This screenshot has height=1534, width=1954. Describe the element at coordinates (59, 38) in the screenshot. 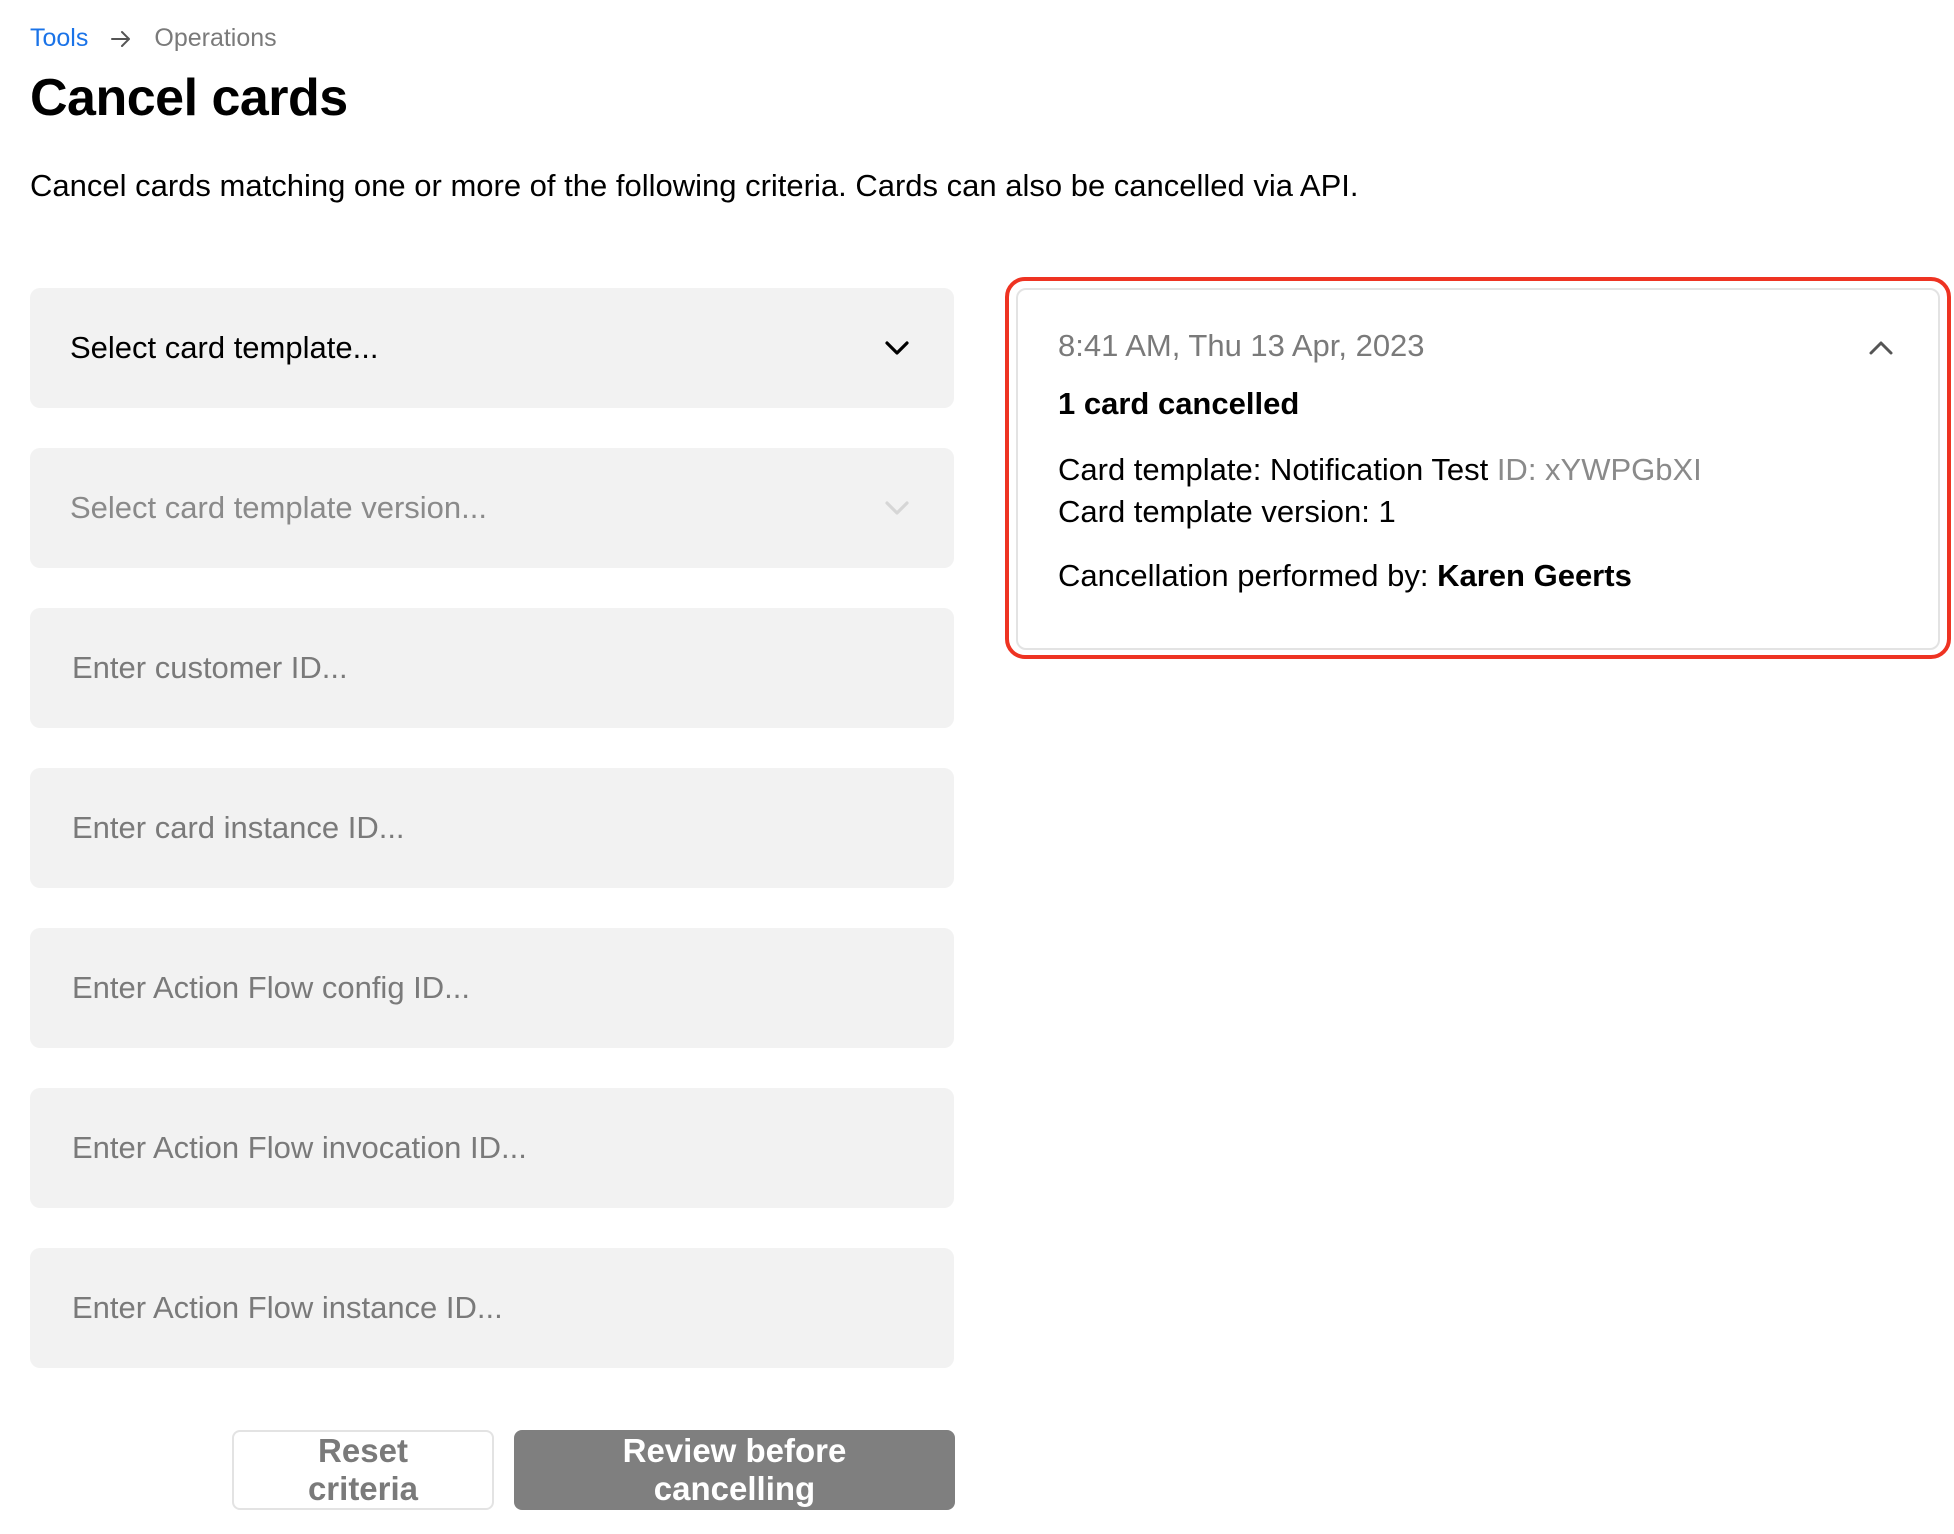

I see `breadcrumb-tools-link: Tools` at that location.